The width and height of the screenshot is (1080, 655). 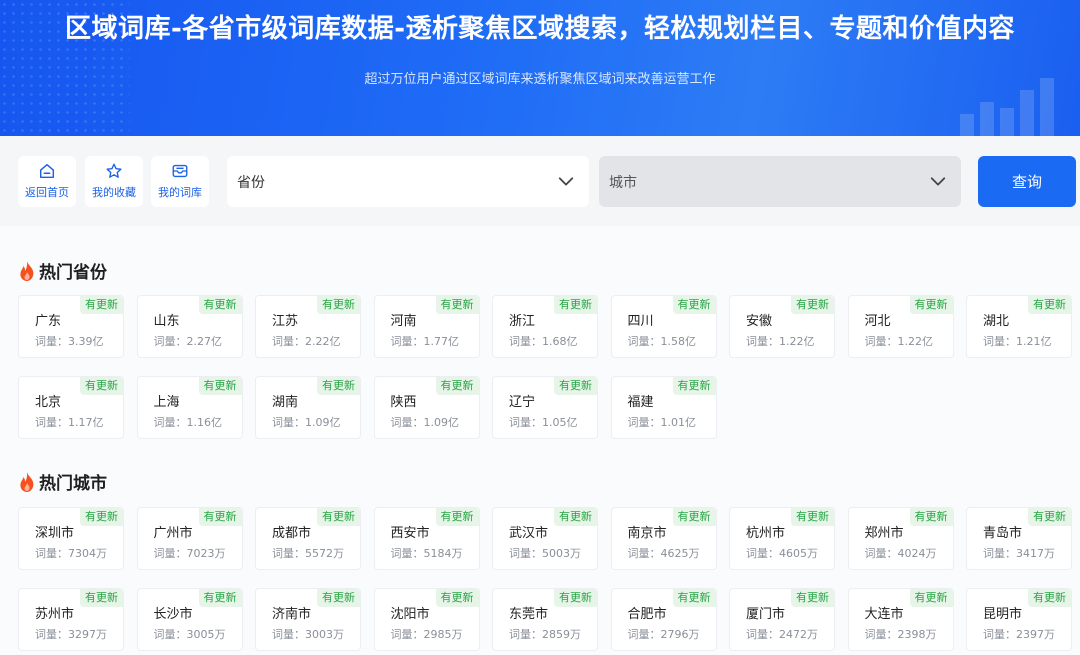 I want to click on card-word-count: 词量：4625万, so click(x=663, y=553).